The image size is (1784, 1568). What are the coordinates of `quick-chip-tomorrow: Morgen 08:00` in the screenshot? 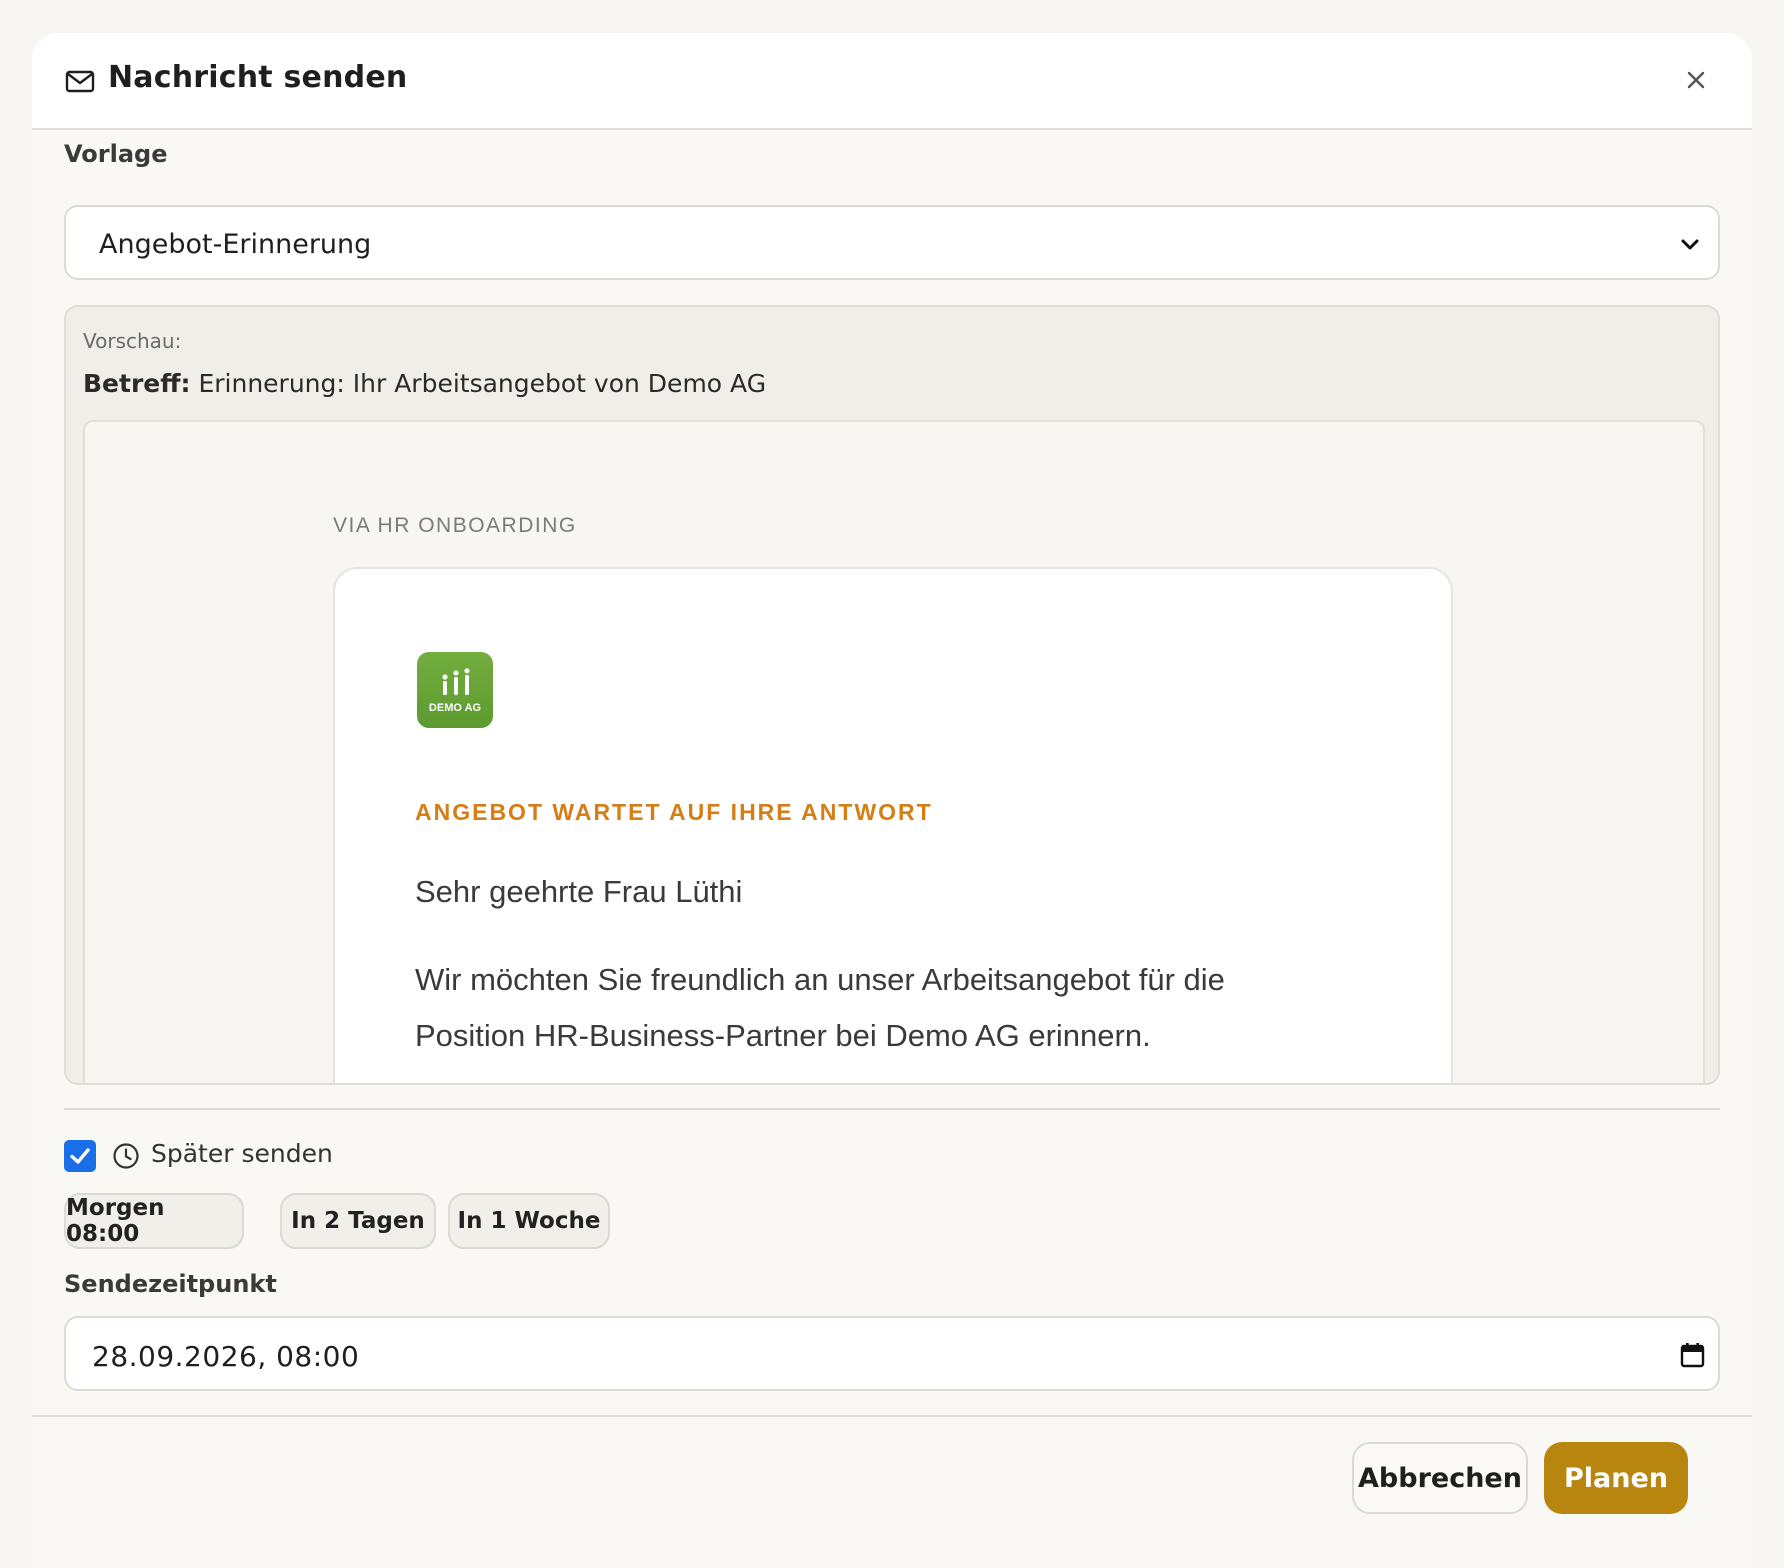 It's located at (154, 1221).